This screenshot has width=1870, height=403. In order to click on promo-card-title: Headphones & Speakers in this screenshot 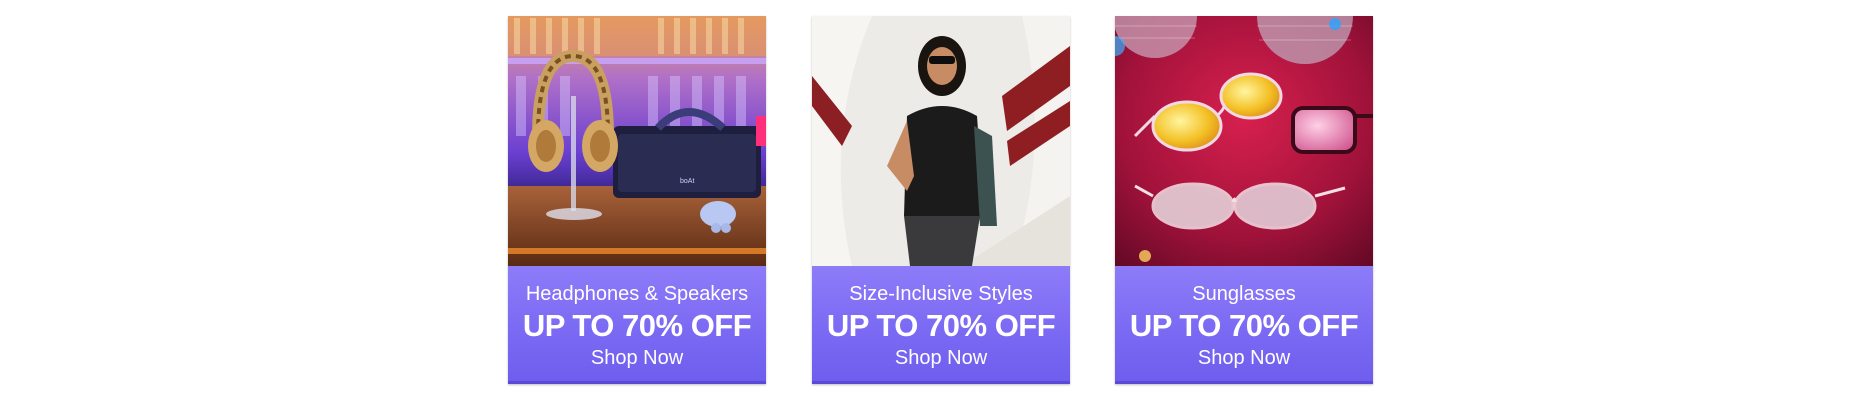, I will do `click(637, 294)`.